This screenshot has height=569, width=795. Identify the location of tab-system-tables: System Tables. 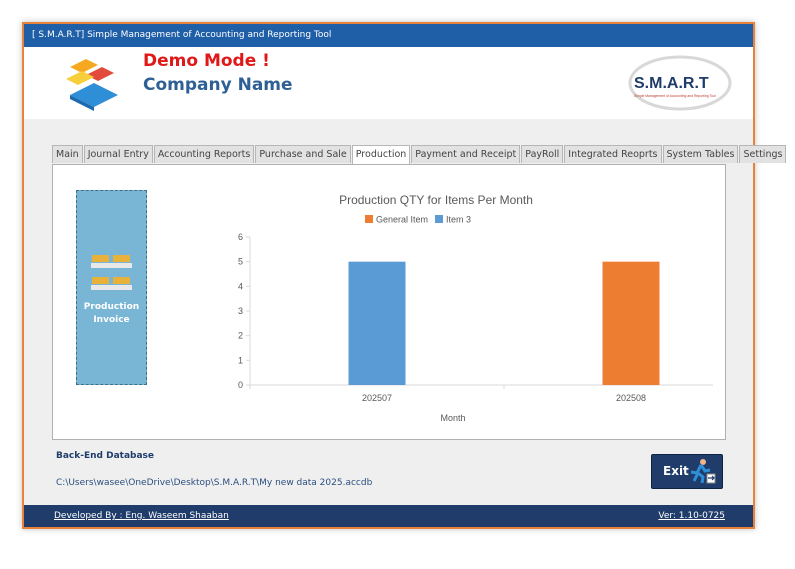
(700, 154).